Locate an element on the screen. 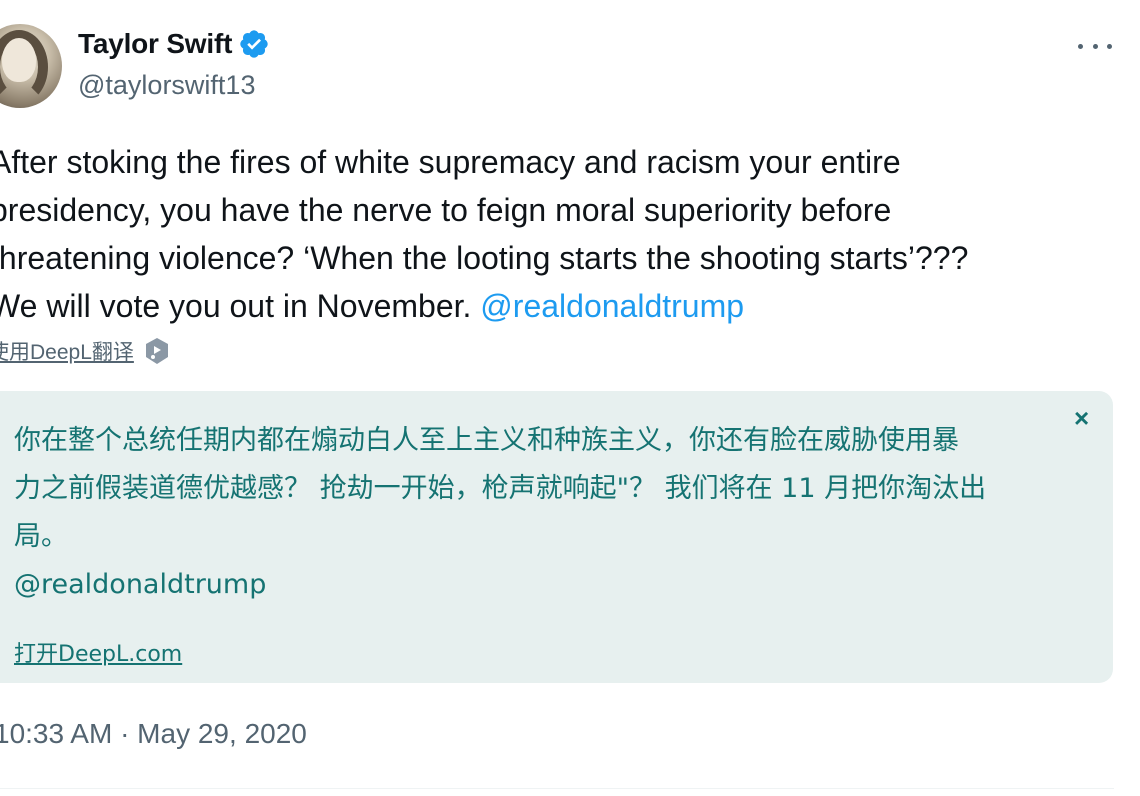 This screenshot has width=1140, height=796. translate-row: 使用DeepL翻译 is located at coordinates (85, 351).